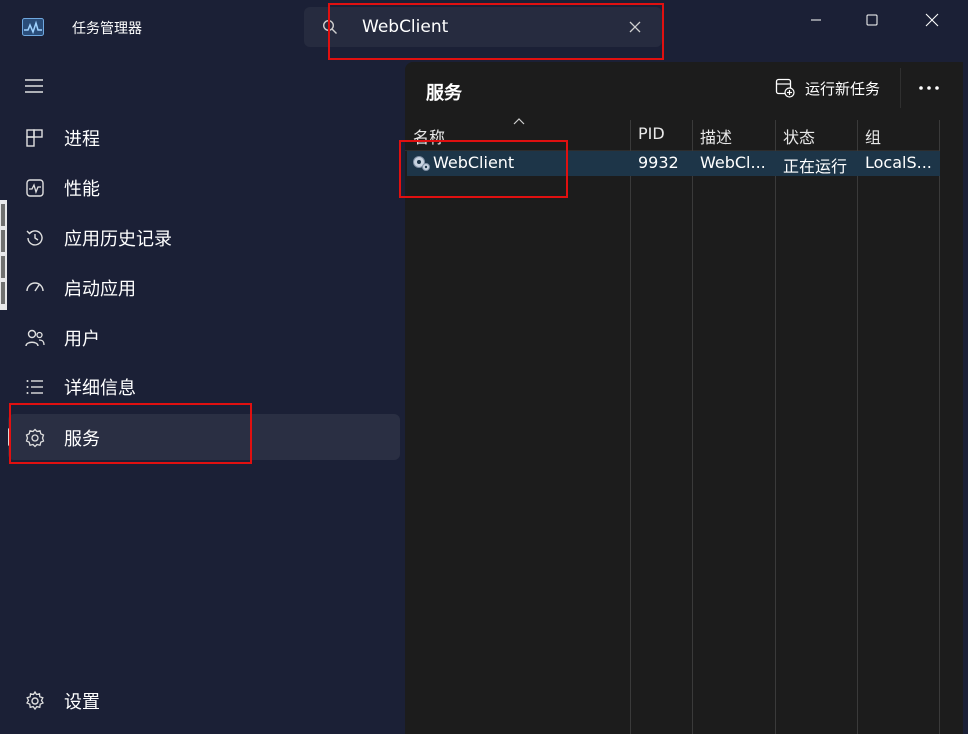 Image resolution: width=968 pixels, height=734 pixels. What do you see at coordinates (204, 237) in the screenshot?
I see `sidebar-item-app-history: 应用历史记录` at bounding box center [204, 237].